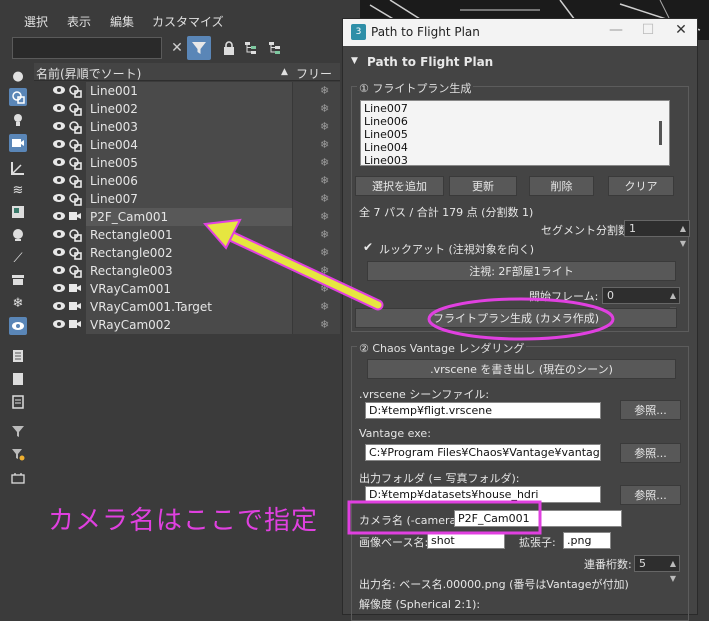  What do you see at coordinates (187, 199) in the screenshot?
I see `explorer-row: Line007 ❄` at bounding box center [187, 199].